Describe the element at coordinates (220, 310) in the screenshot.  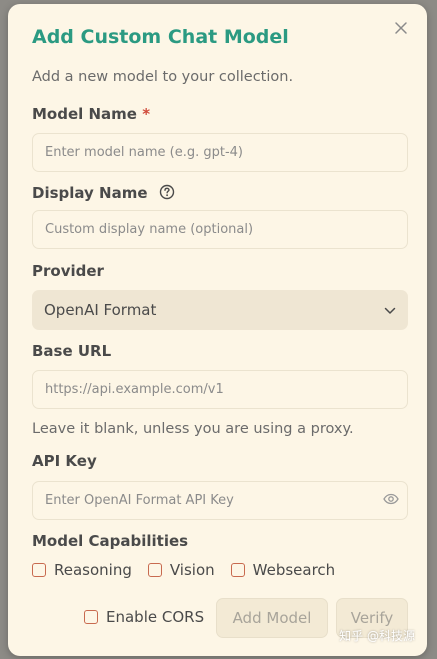
I see `provider-select: OpenAI Format` at that location.